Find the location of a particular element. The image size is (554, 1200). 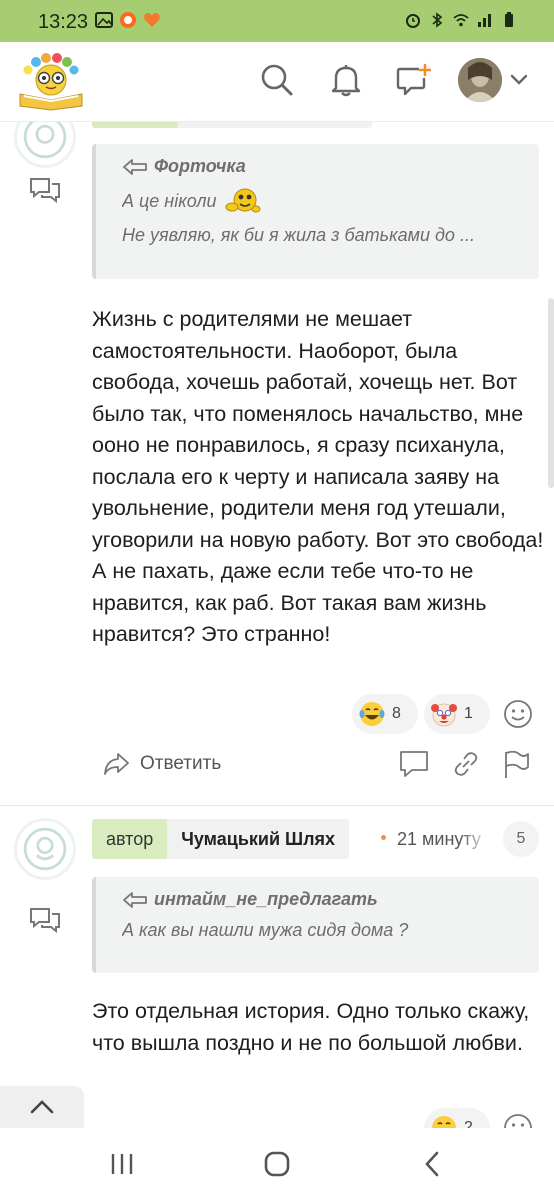

link-icon is located at coordinates (466, 764).